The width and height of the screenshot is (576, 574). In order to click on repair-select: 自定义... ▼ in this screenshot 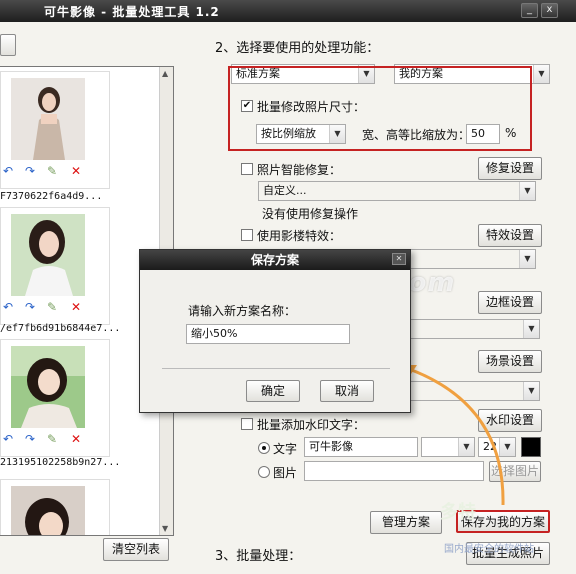, I will do `click(397, 191)`.